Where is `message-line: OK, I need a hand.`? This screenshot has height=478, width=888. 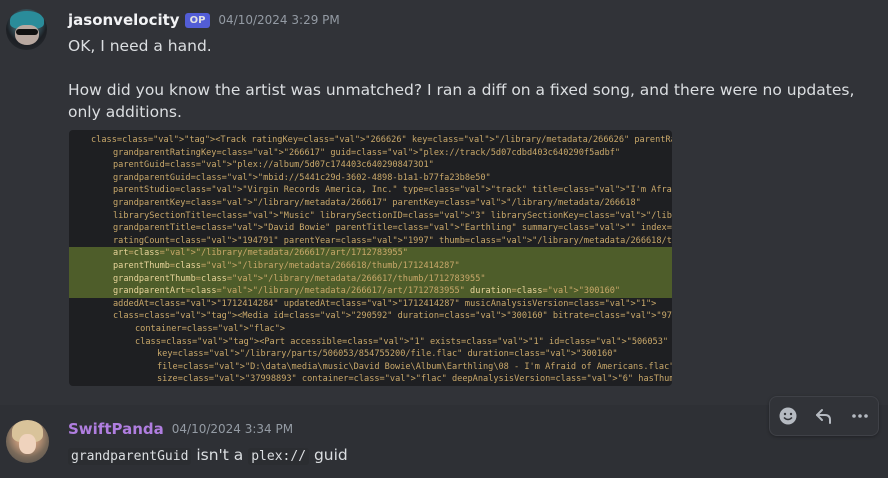
message-line: OK, I need a hand. is located at coordinates (140, 46).